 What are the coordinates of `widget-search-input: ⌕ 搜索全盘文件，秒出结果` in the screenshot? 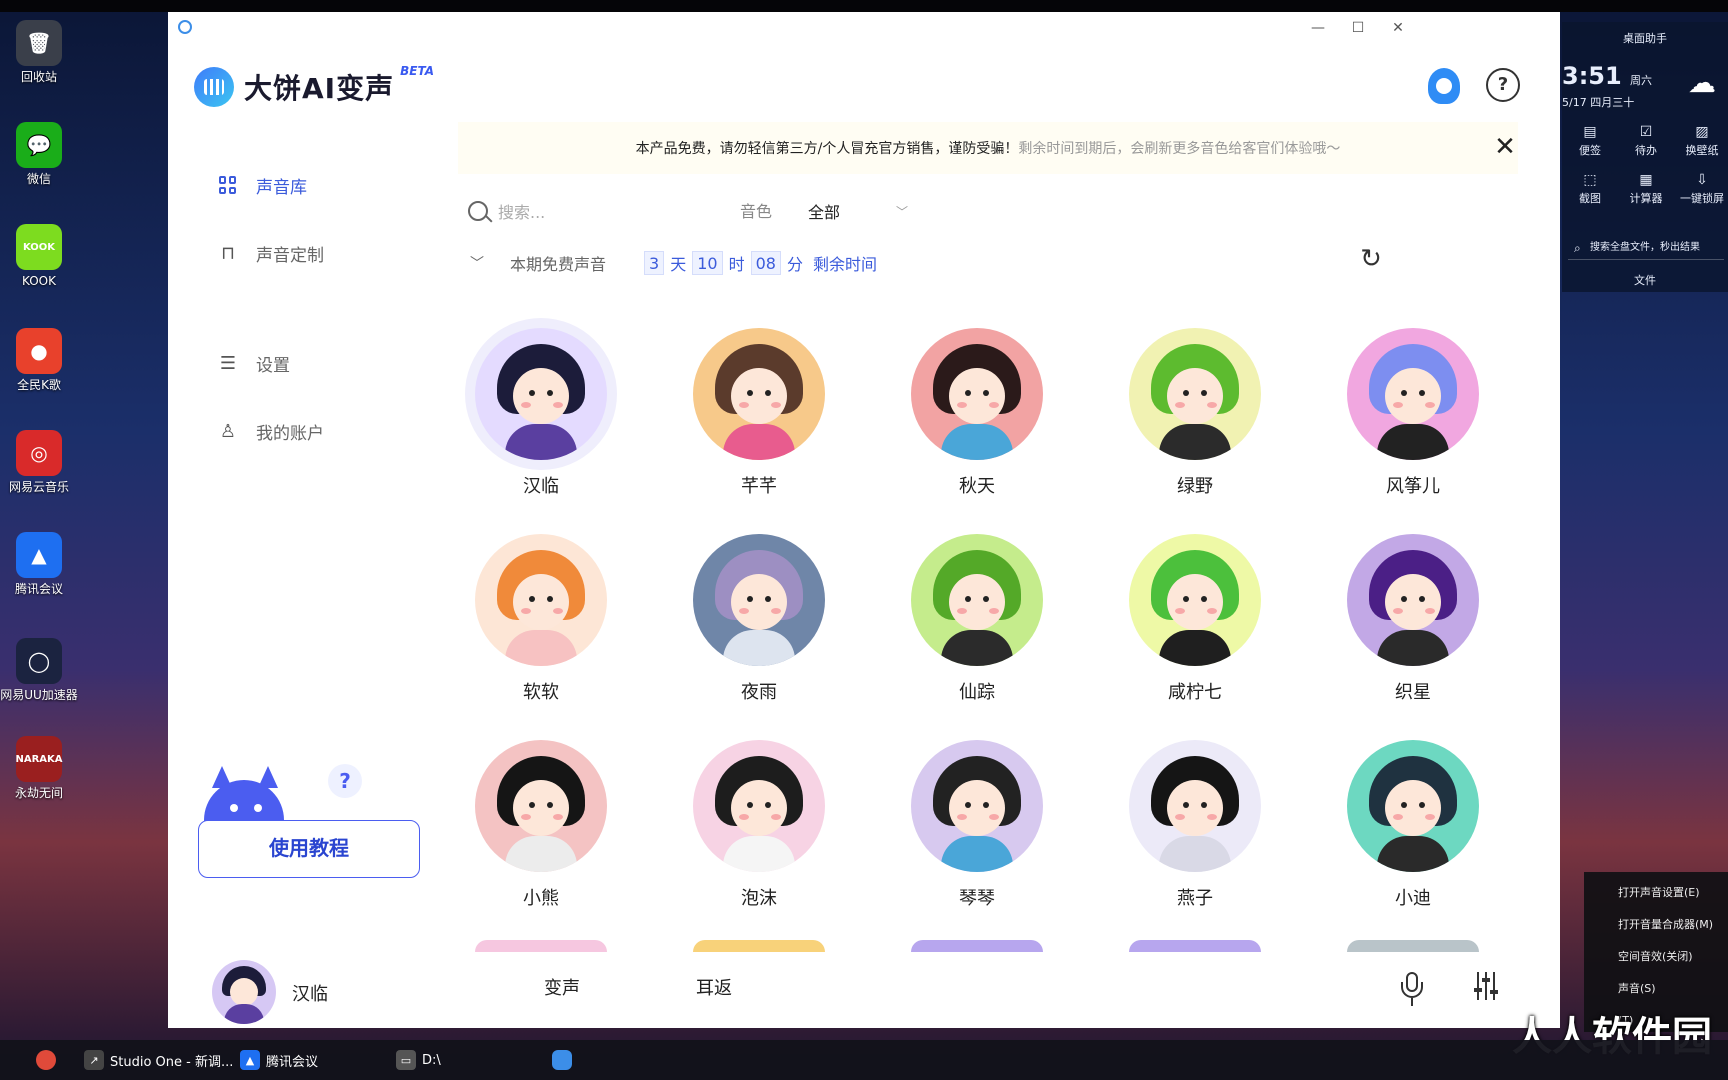 It's located at (1646, 248).